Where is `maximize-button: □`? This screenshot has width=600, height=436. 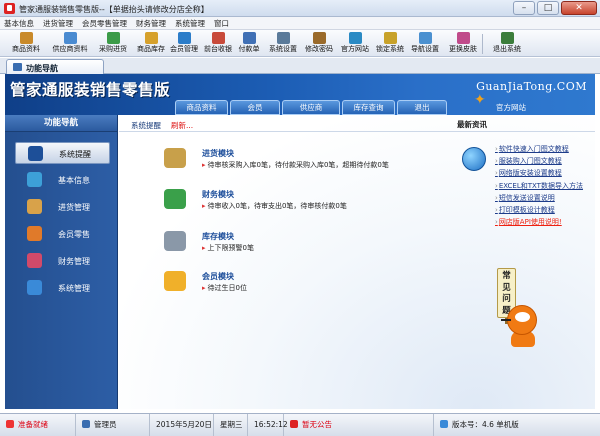
maximize-button: □ is located at coordinates (548, 8).